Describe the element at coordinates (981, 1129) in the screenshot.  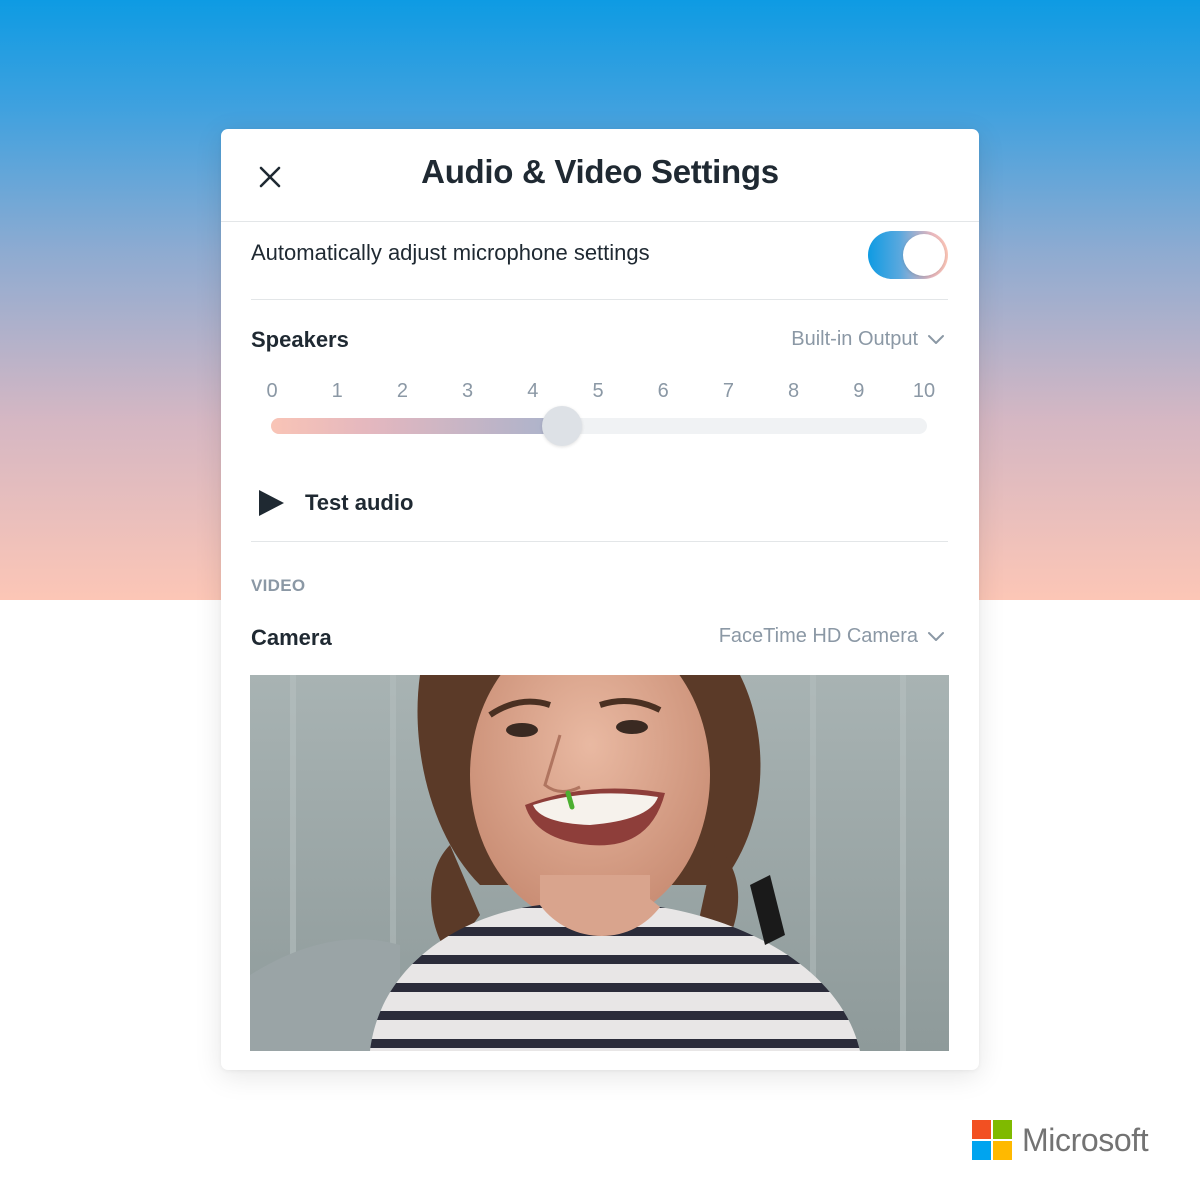
I see `logo-square-red` at that location.